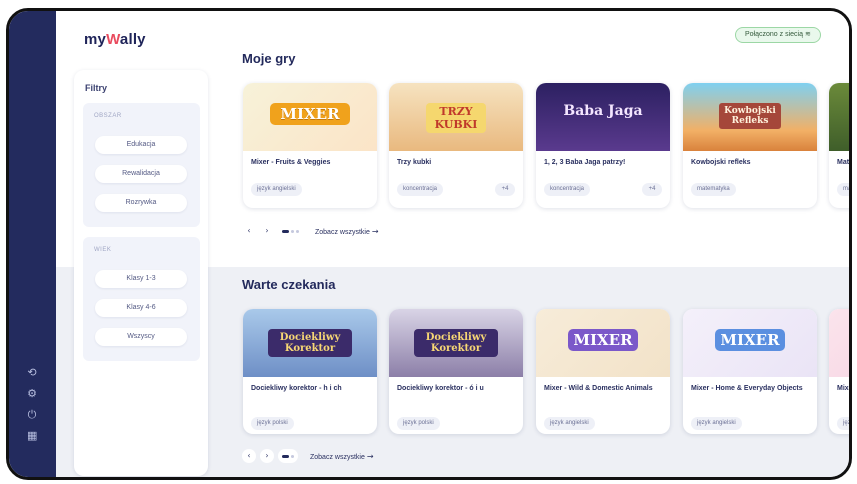 The height and width of the screenshot is (484, 857). I want to click on connection-status-badge: Połączono z siecią ≋, so click(778, 35).